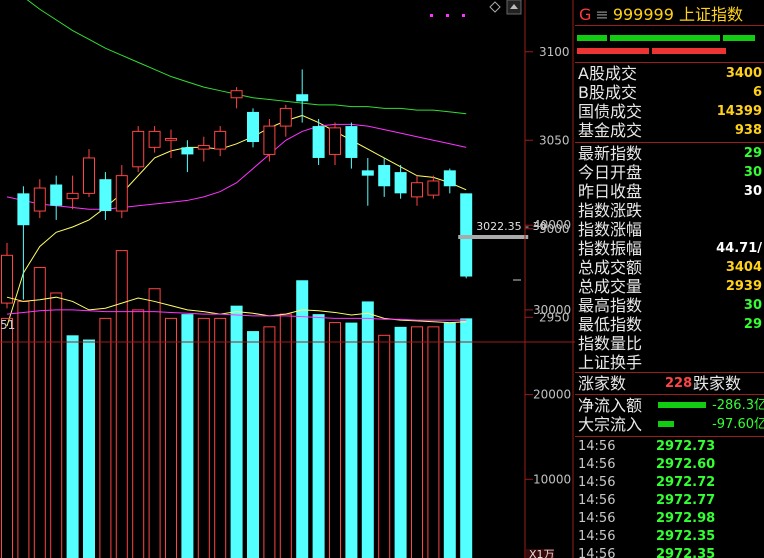  Describe the element at coordinates (677, 14) in the screenshot. I see `security-name: 999999 上证指数` at that location.